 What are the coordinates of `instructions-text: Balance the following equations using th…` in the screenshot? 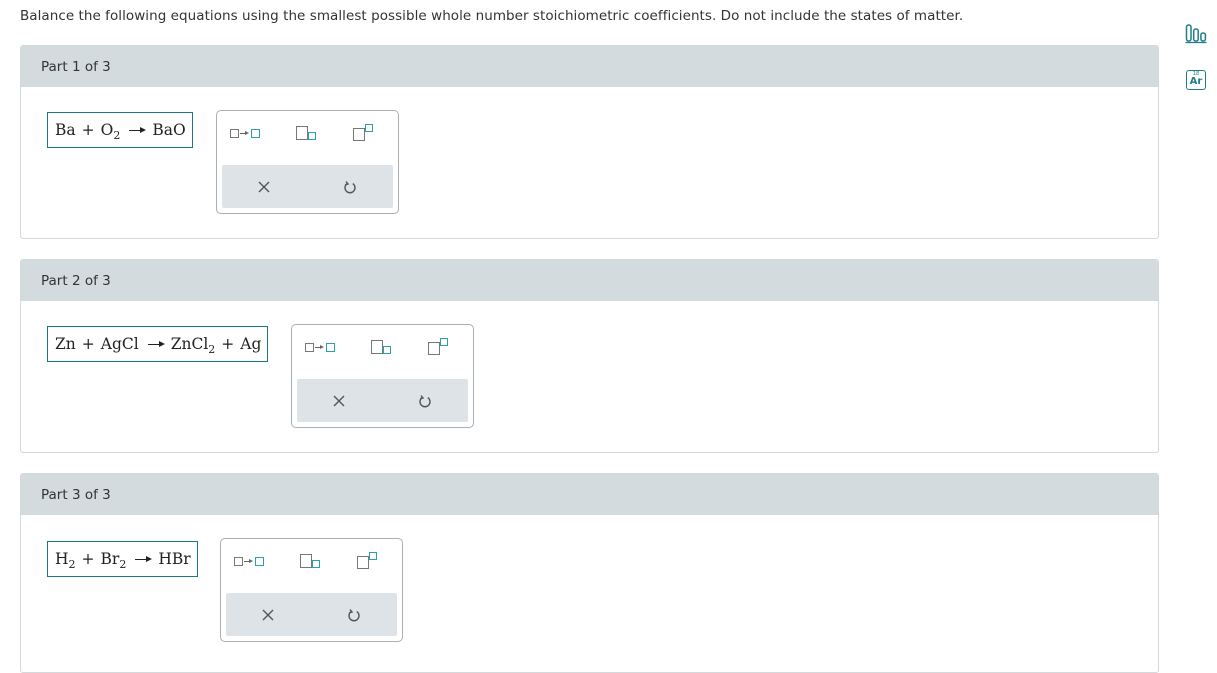 It's located at (492, 16).